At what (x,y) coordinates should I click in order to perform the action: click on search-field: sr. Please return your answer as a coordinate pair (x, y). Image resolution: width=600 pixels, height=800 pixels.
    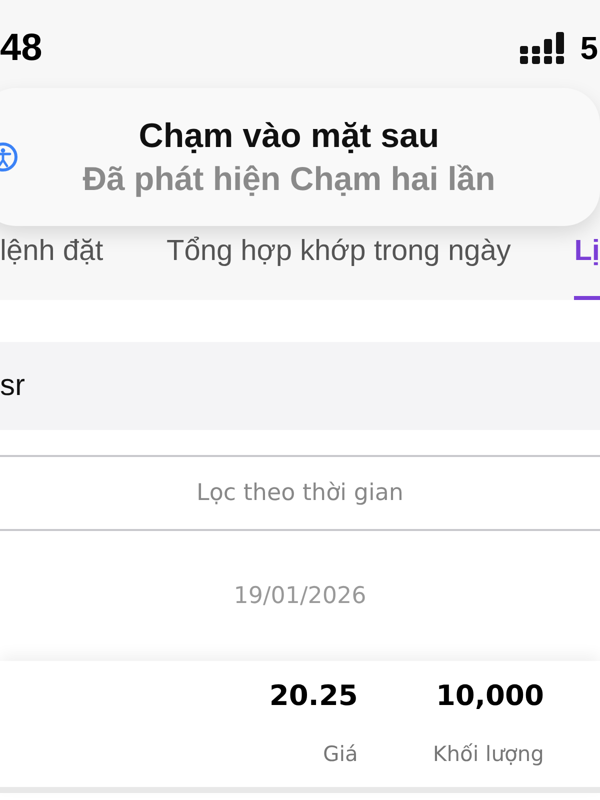
    Looking at the image, I should click on (300, 386).